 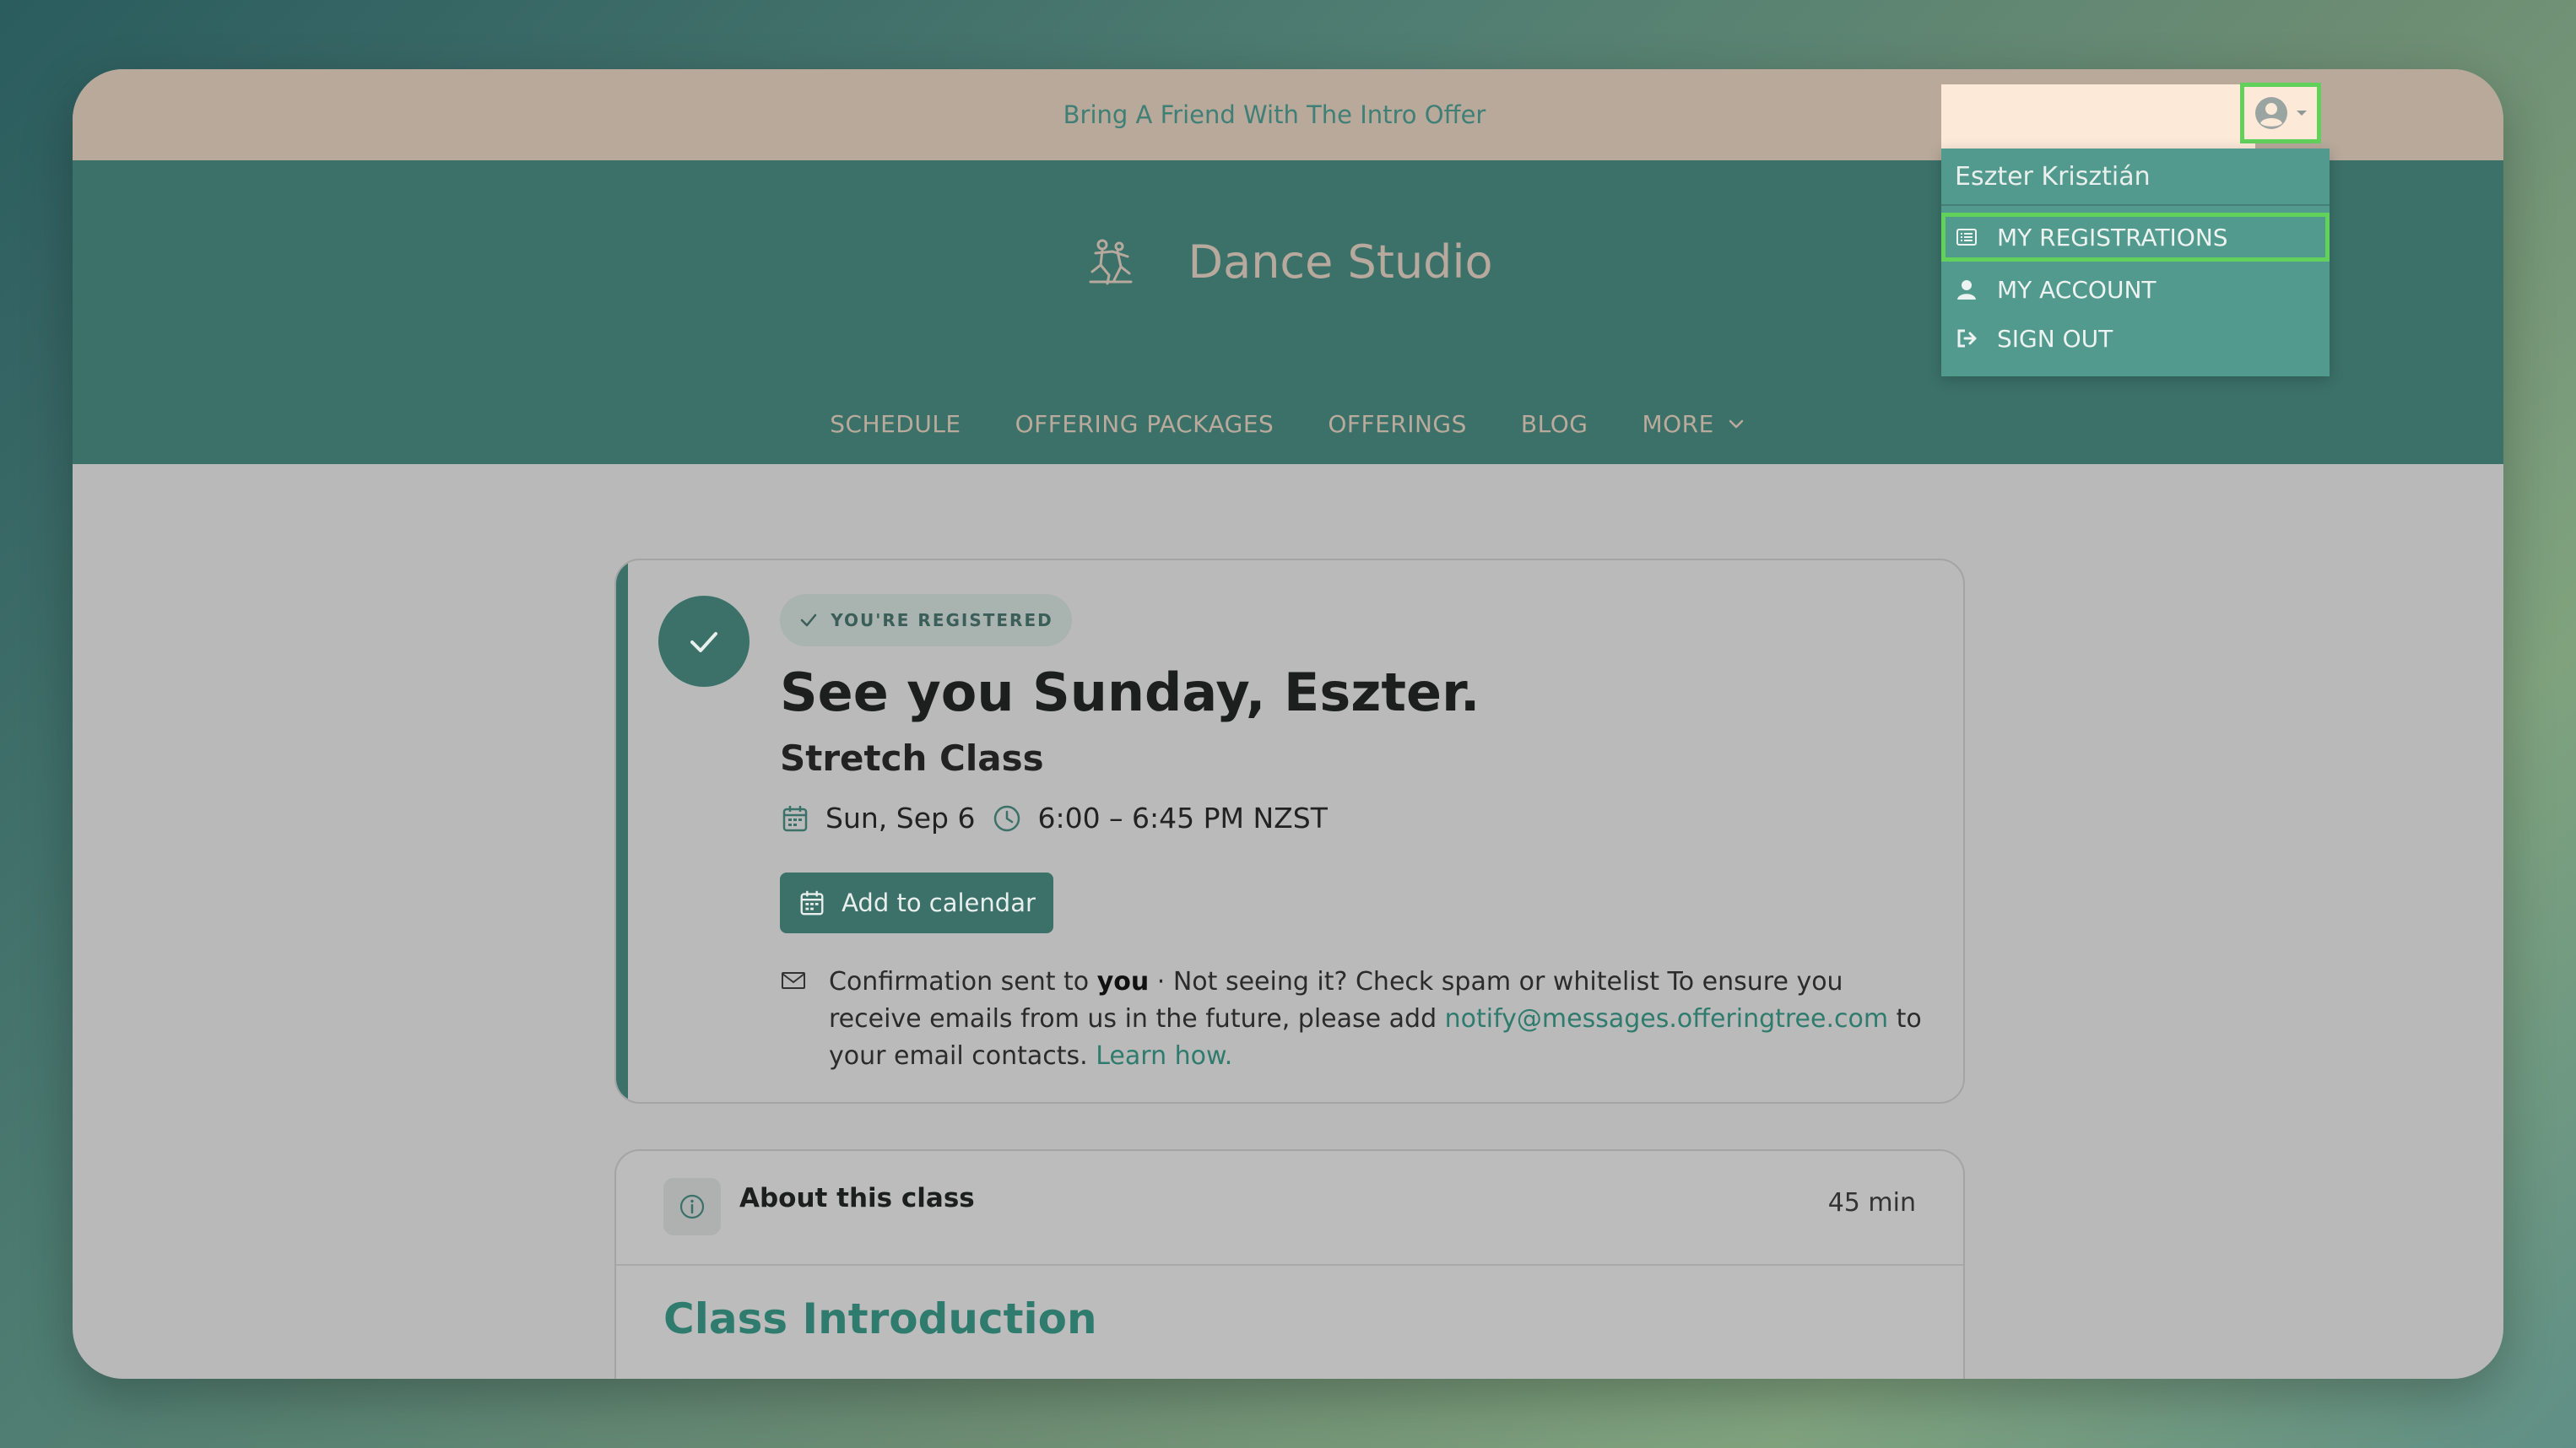 I want to click on check-icon, so click(x=809, y=620).